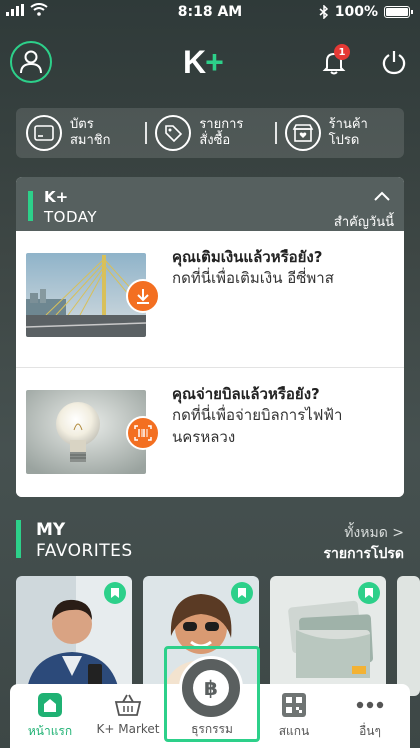  I want to click on more-icon, so click(370, 705).